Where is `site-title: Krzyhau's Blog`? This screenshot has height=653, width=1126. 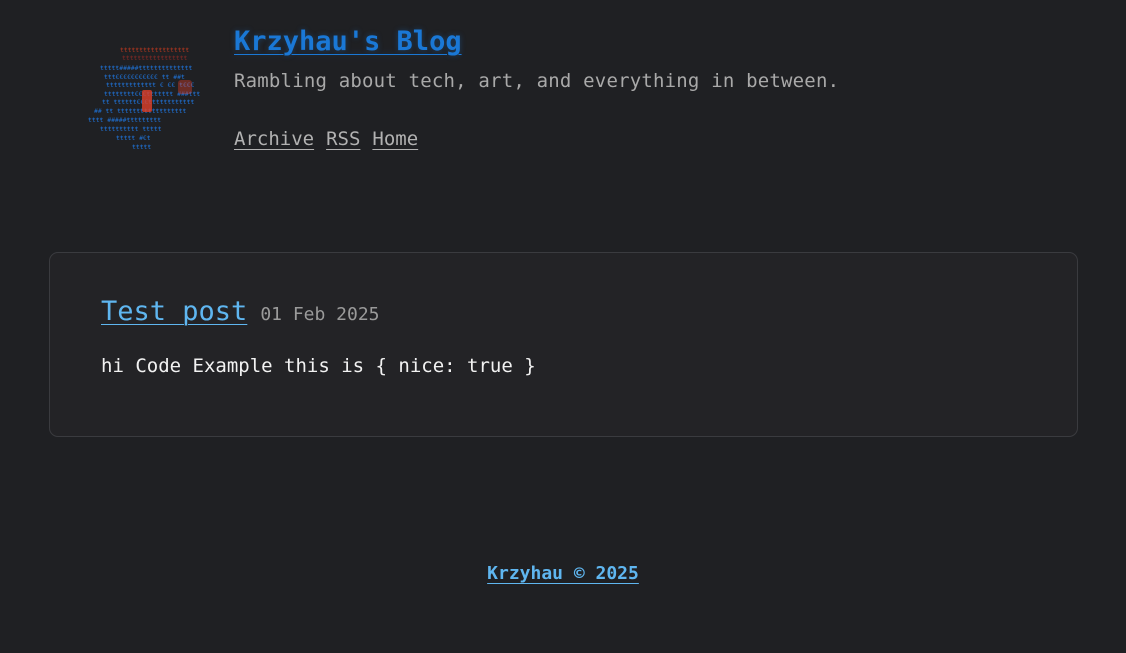 site-title: Krzyhau's Blog is located at coordinates (348, 42).